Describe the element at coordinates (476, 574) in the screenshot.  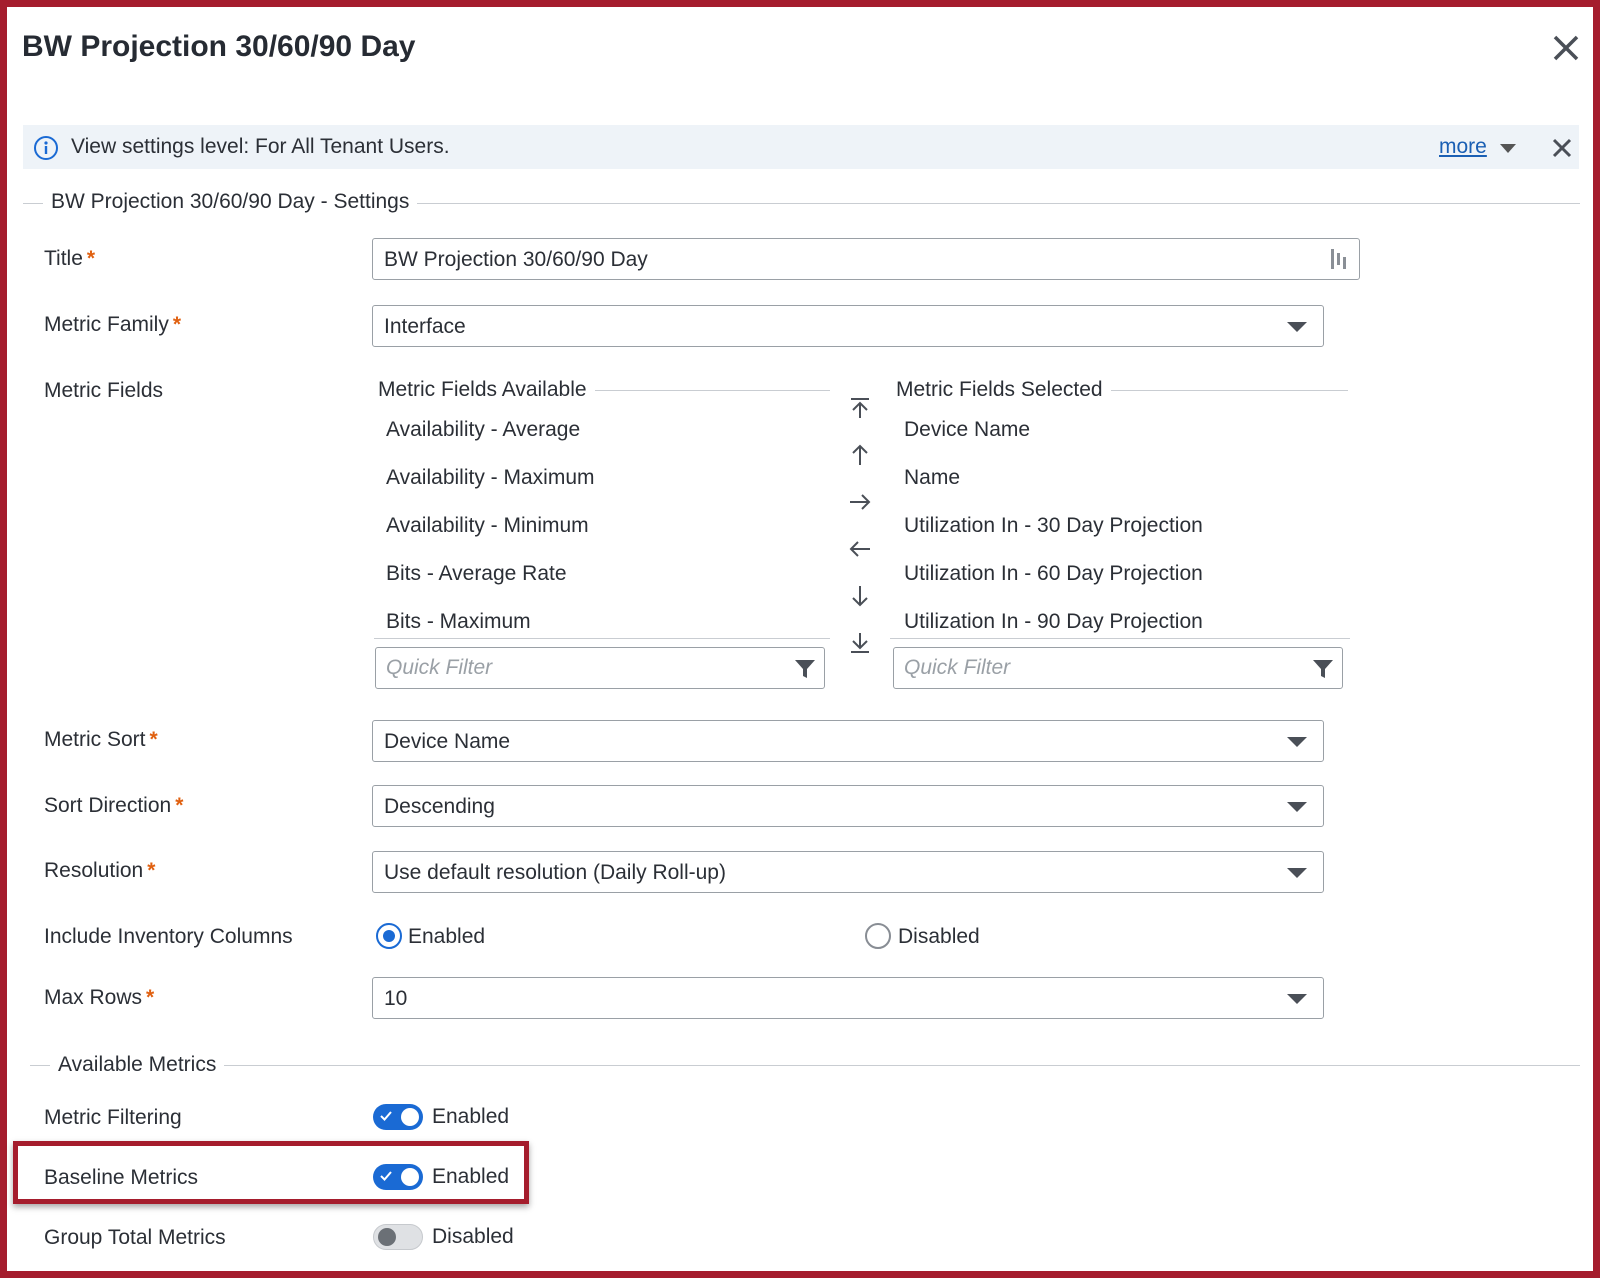
I see `available-field-item: Bits - Average Rate` at that location.